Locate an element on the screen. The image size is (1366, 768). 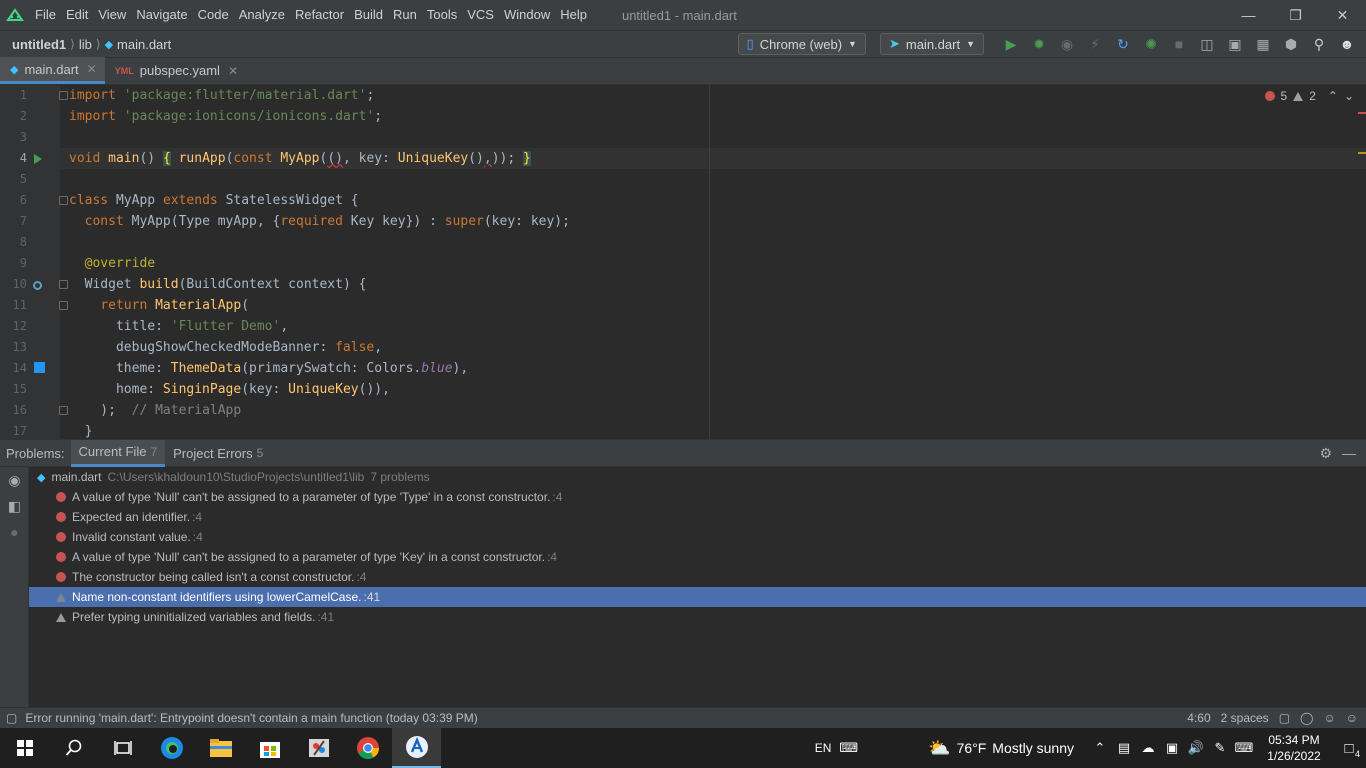
menu-navigate: Navigate is located at coordinates (161, 15).